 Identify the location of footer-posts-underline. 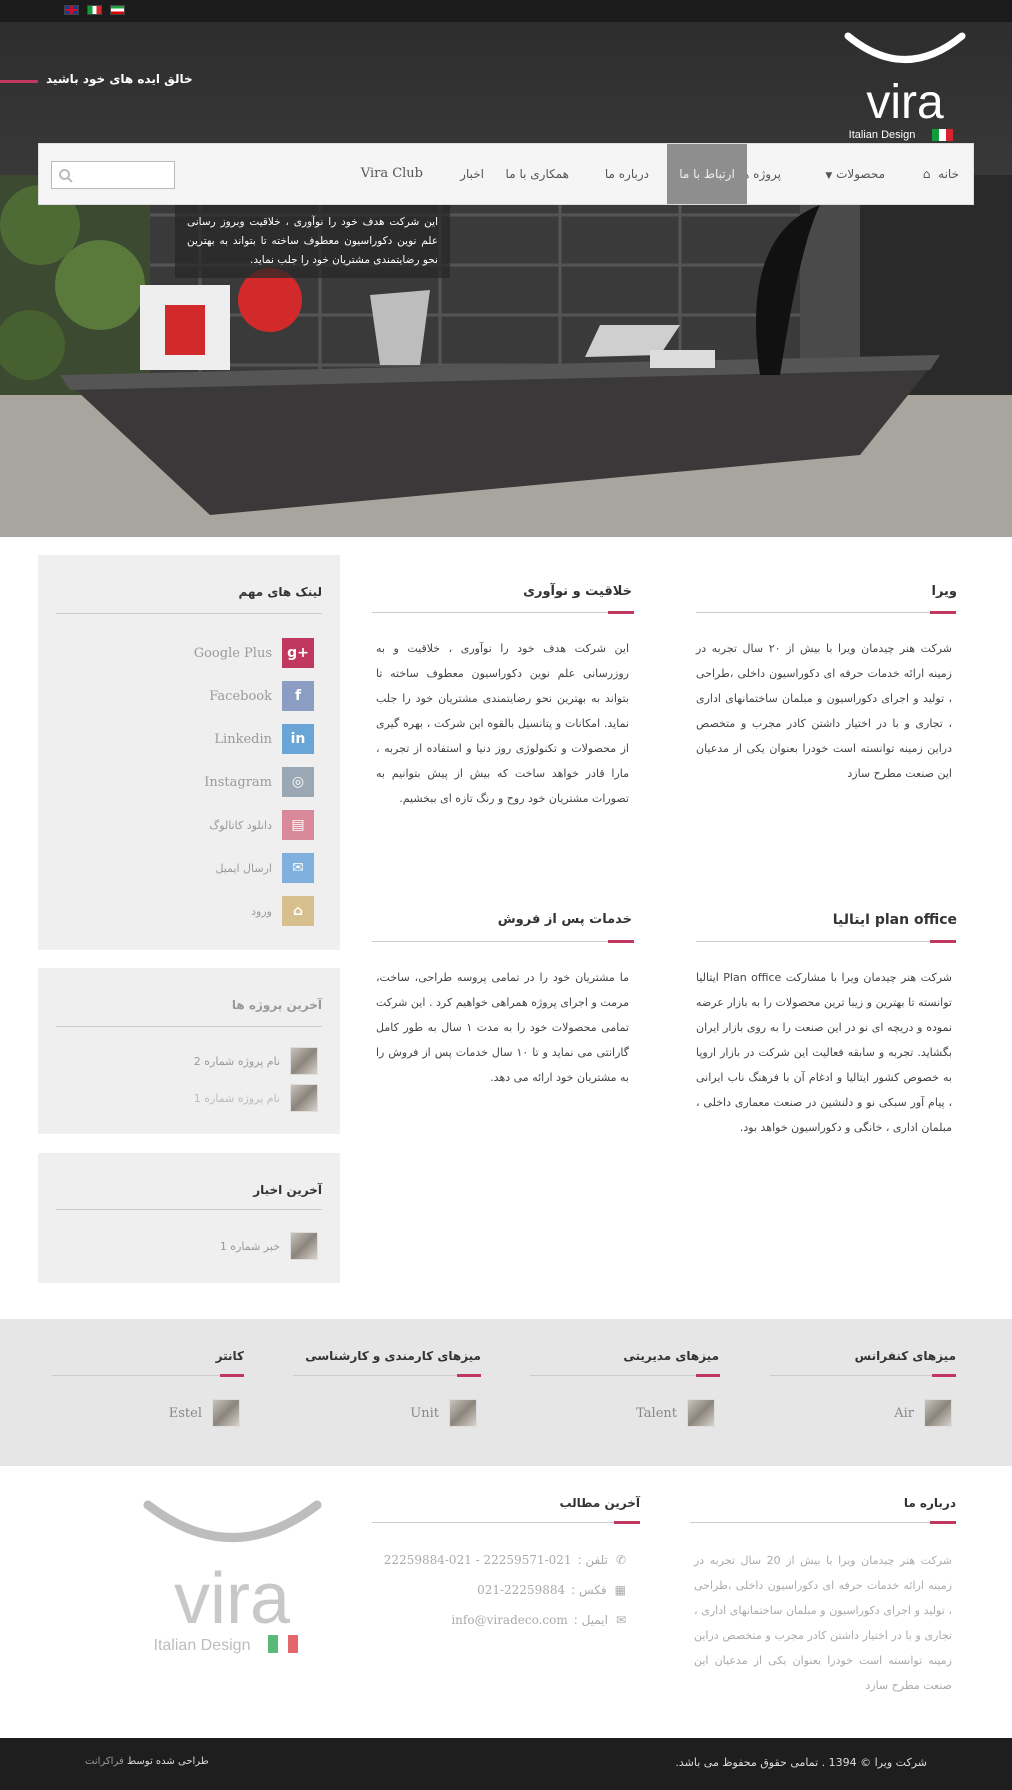
(506, 1522).